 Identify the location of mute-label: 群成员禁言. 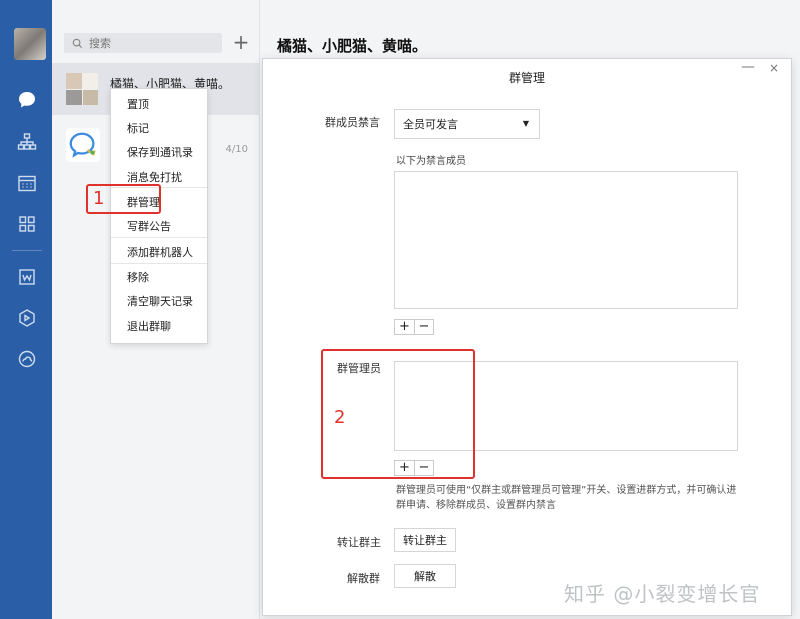
(352, 122).